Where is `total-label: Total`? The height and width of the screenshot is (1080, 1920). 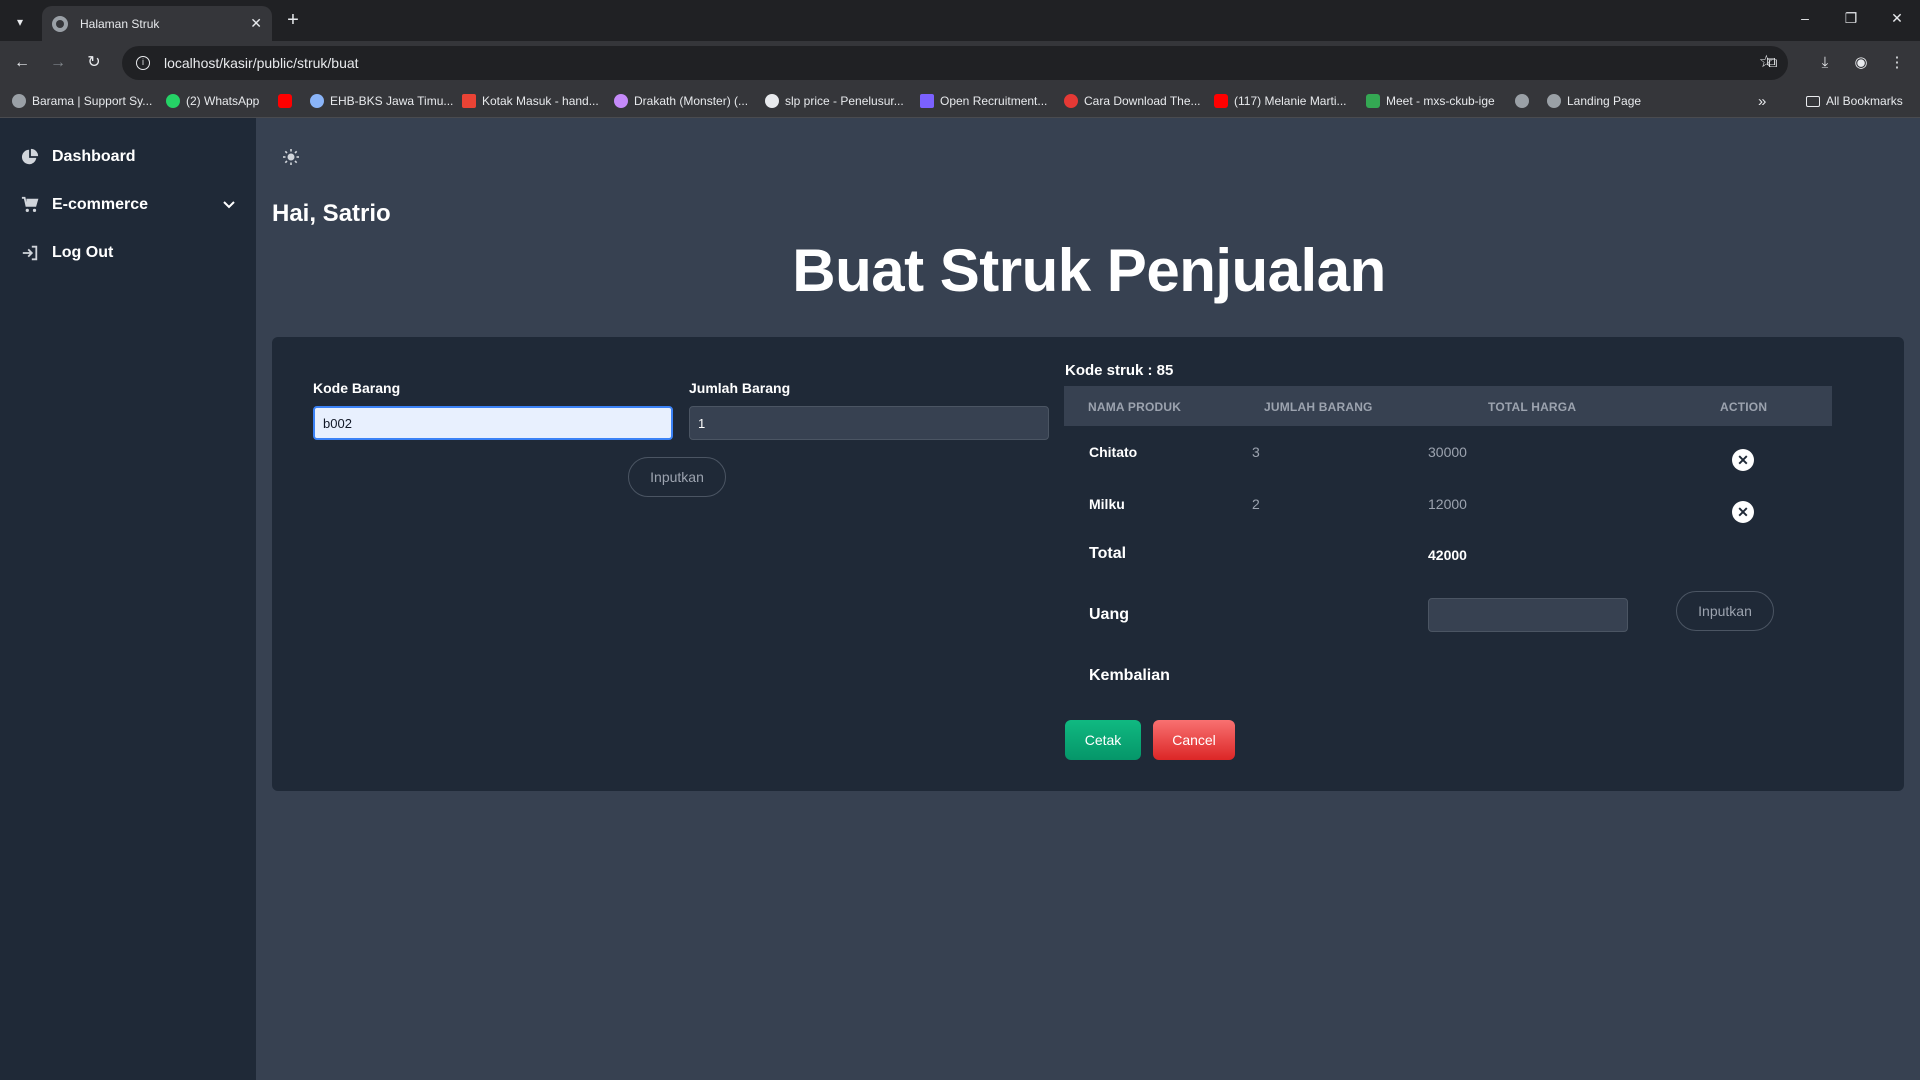
total-label: Total is located at coordinates (1108, 553).